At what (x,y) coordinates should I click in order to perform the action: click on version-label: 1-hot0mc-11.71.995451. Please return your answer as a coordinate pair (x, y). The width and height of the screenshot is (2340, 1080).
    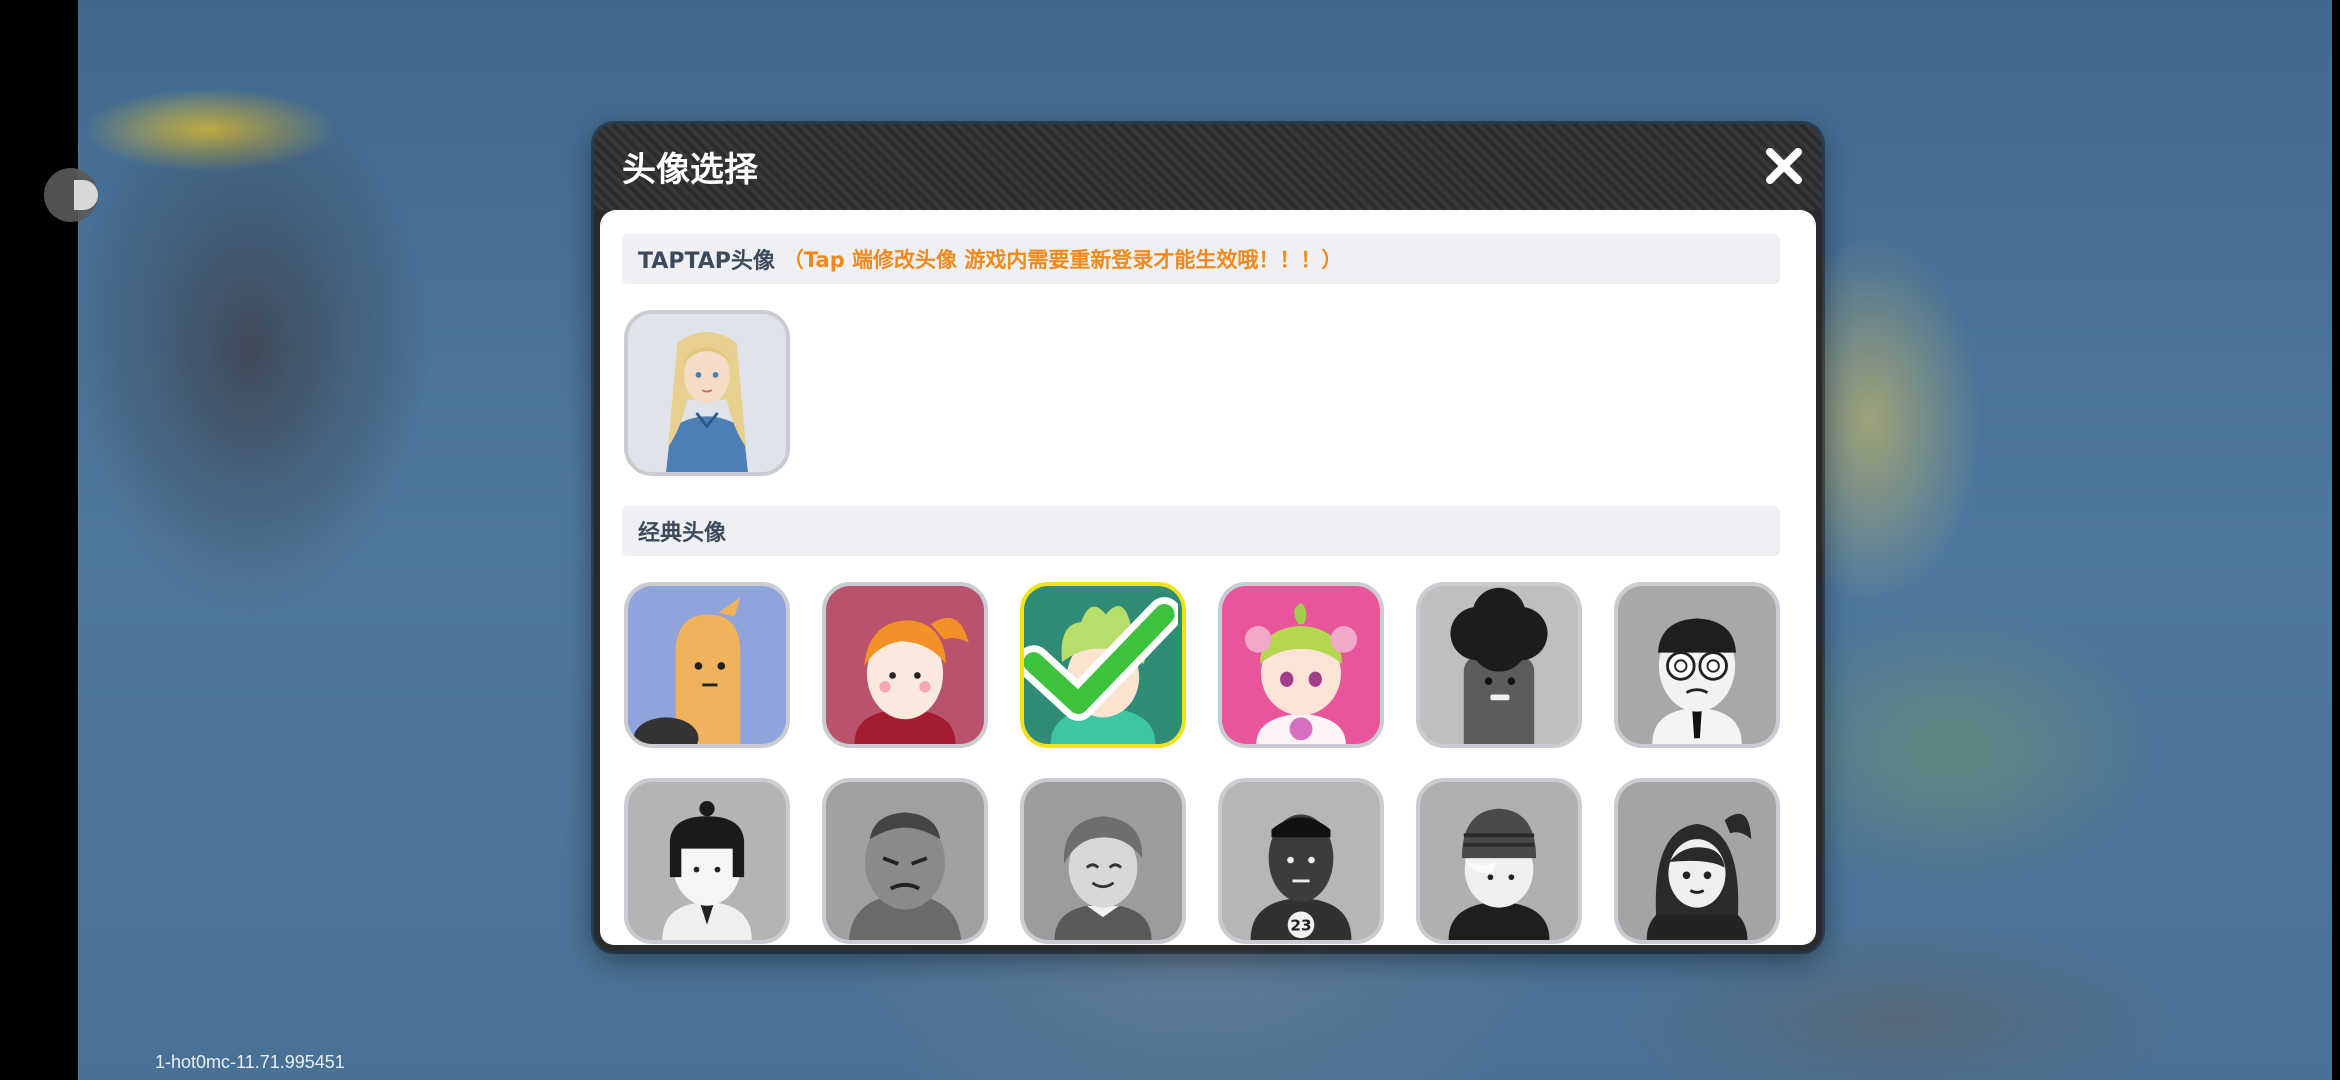
    Looking at the image, I should click on (250, 1062).